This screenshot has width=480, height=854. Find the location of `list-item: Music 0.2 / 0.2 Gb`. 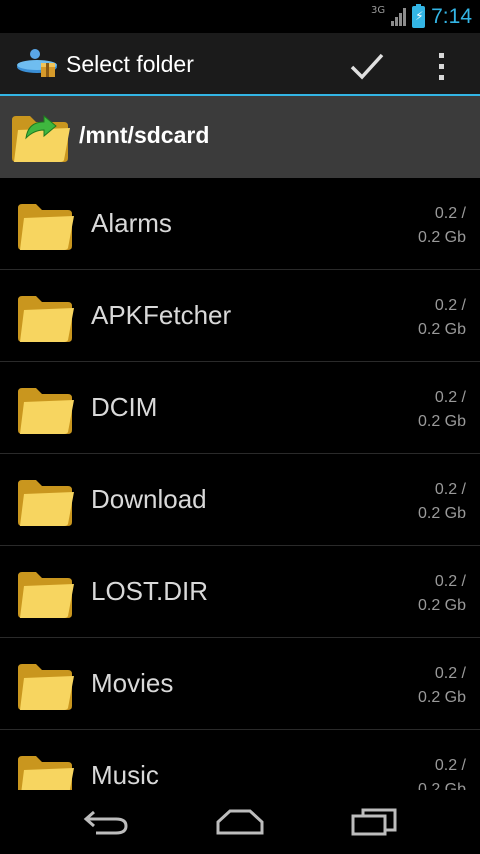

list-item: Music 0.2 / 0.2 Gb is located at coordinates (240, 760).